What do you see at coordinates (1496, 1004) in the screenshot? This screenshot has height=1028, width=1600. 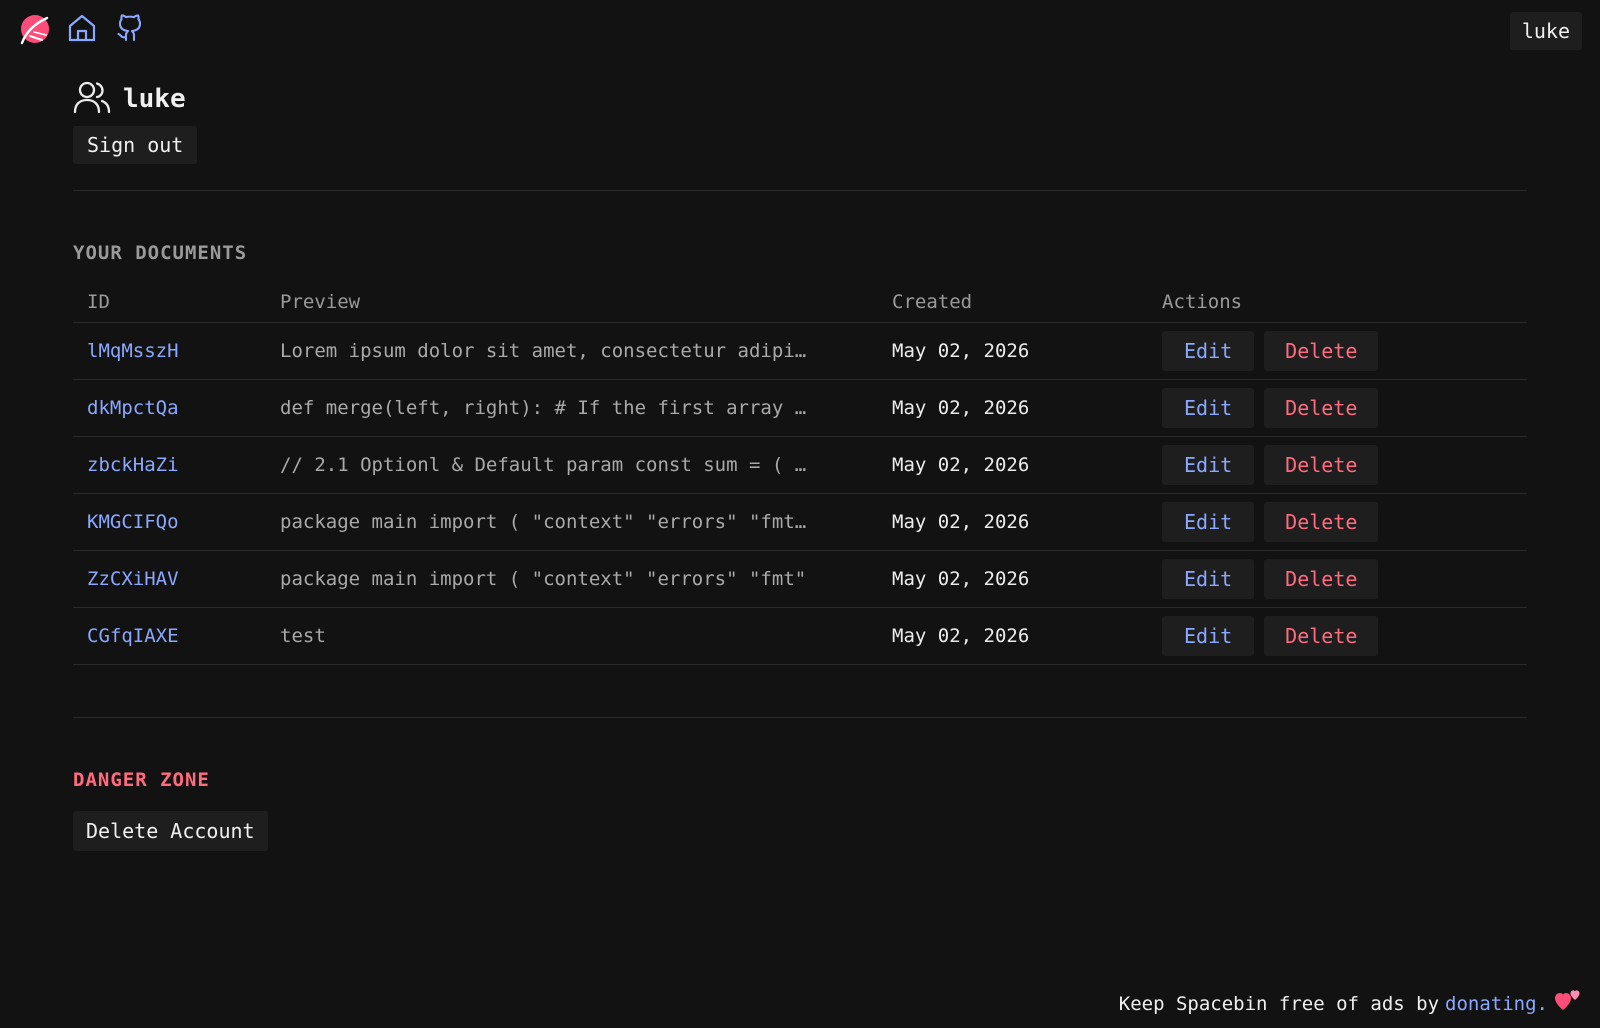 I see `donate-link: donating.` at bounding box center [1496, 1004].